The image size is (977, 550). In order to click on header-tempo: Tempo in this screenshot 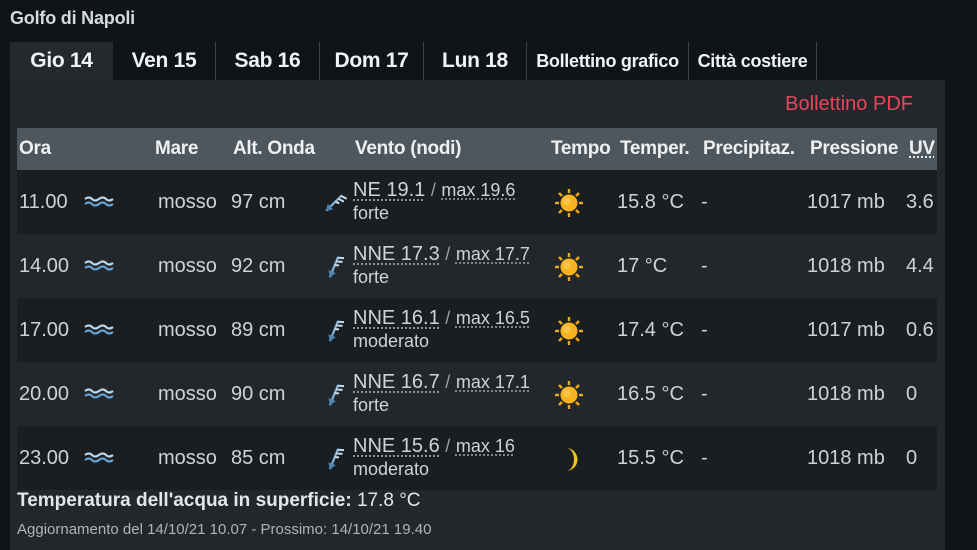, I will do `click(581, 148)`.